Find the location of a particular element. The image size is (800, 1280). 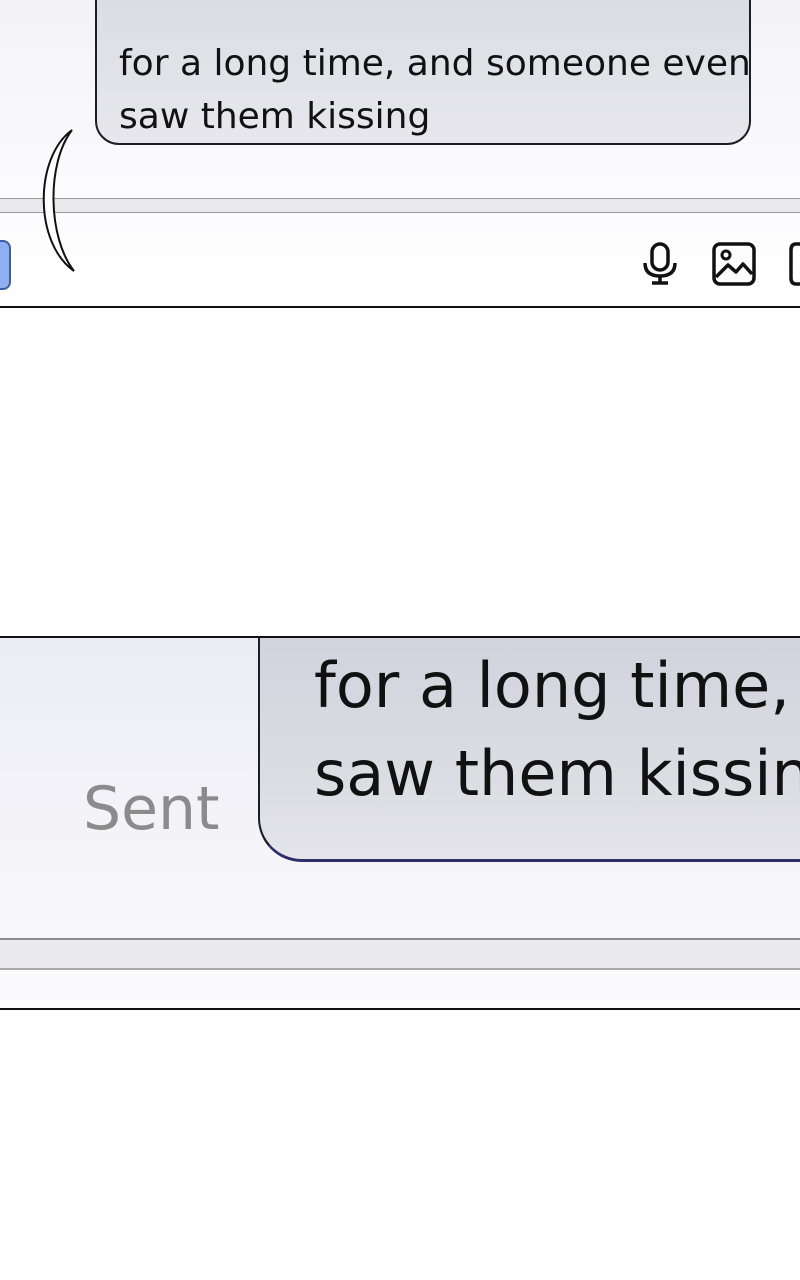

input-field-edge is located at coordinates (5, 265).